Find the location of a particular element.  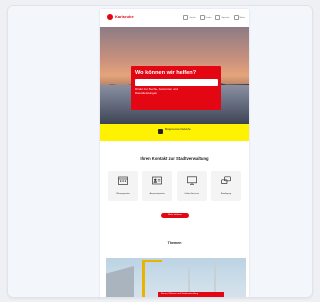

themen-section-title: Themen is located at coordinates (174, 243).